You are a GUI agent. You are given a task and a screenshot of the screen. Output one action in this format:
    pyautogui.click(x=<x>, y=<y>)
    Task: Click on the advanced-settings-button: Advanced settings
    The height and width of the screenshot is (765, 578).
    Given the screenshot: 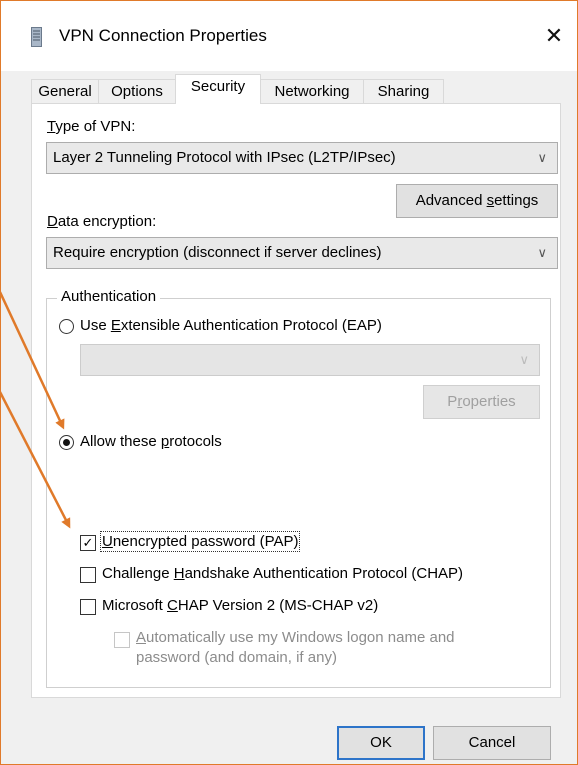 What is the action you would take?
    pyautogui.click(x=477, y=201)
    